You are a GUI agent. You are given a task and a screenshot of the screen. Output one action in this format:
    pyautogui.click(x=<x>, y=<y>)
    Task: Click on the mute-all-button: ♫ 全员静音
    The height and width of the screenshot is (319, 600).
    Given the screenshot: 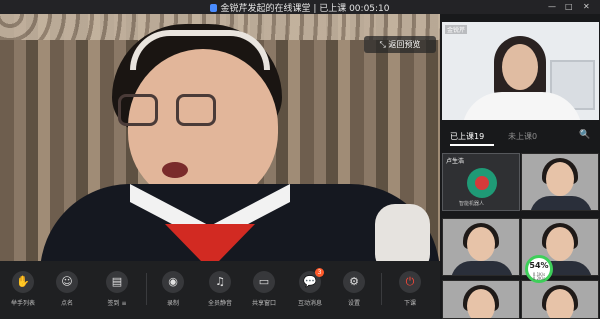 What is the action you would take?
    pyautogui.click(x=220, y=289)
    